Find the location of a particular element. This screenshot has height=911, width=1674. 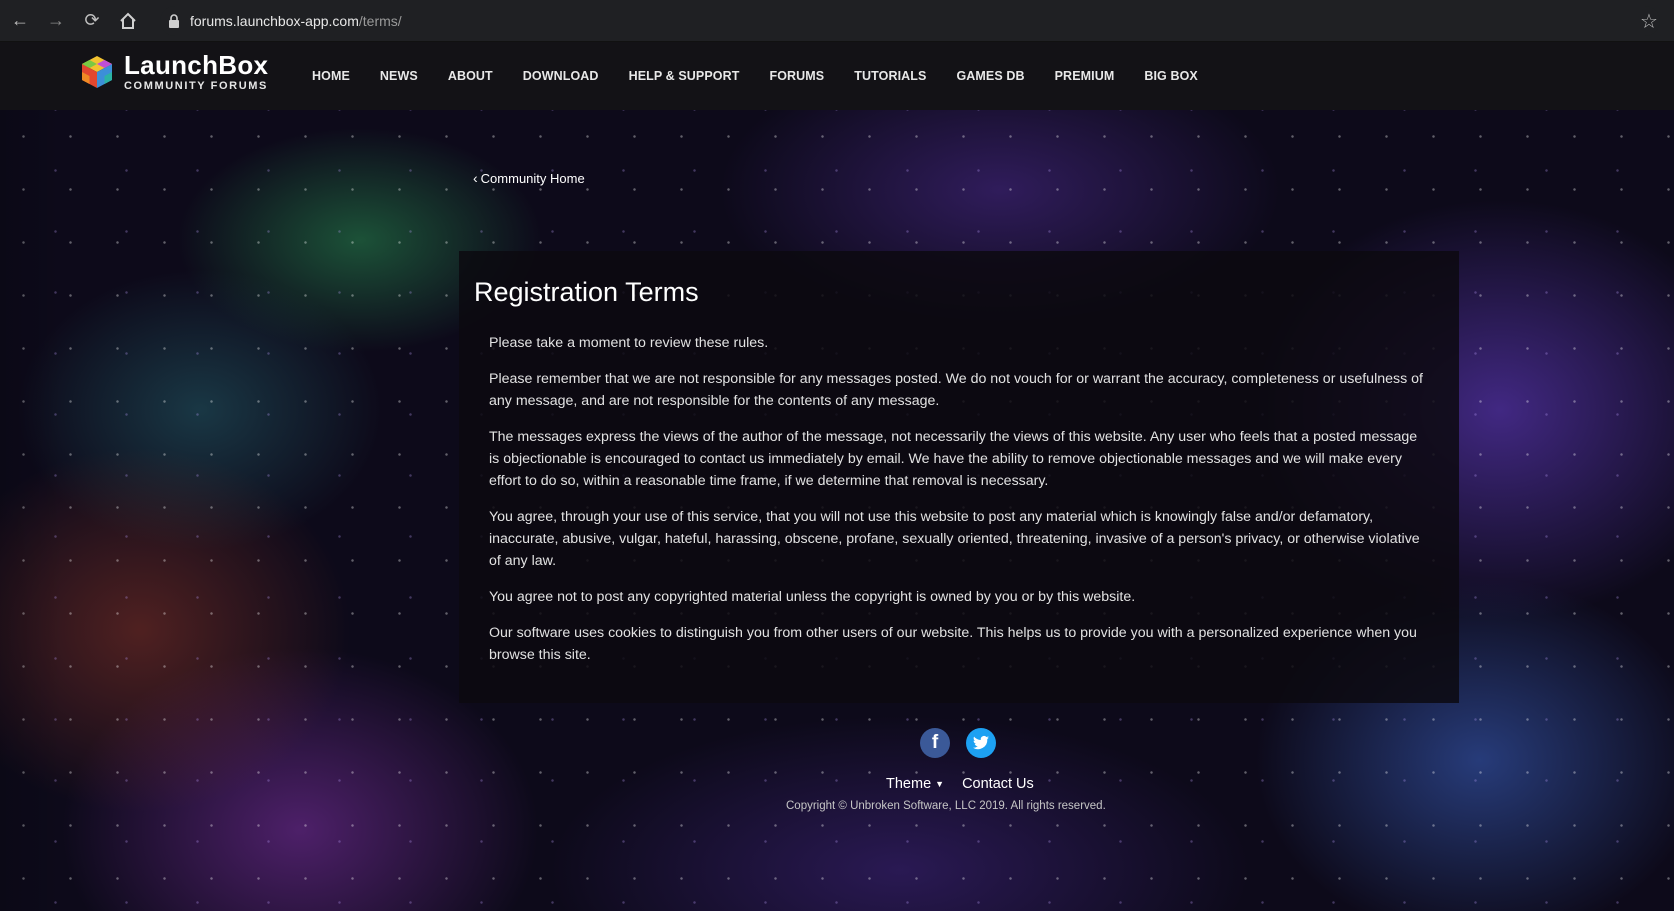

nav-premium: PREMIUM is located at coordinates (1085, 76).